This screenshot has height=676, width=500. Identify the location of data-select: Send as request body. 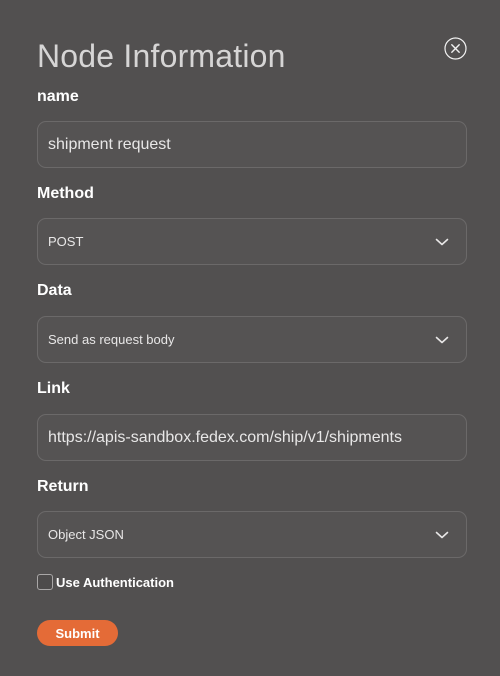
(252, 339).